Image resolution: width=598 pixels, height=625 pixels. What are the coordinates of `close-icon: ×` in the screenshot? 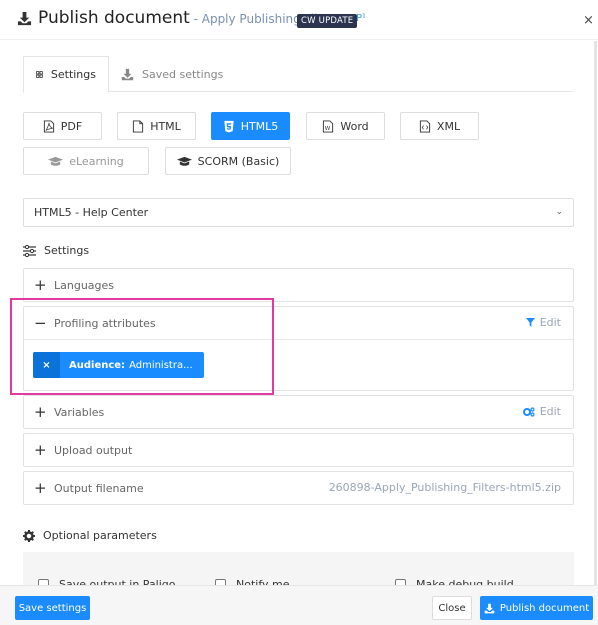 It's located at (588, 20).